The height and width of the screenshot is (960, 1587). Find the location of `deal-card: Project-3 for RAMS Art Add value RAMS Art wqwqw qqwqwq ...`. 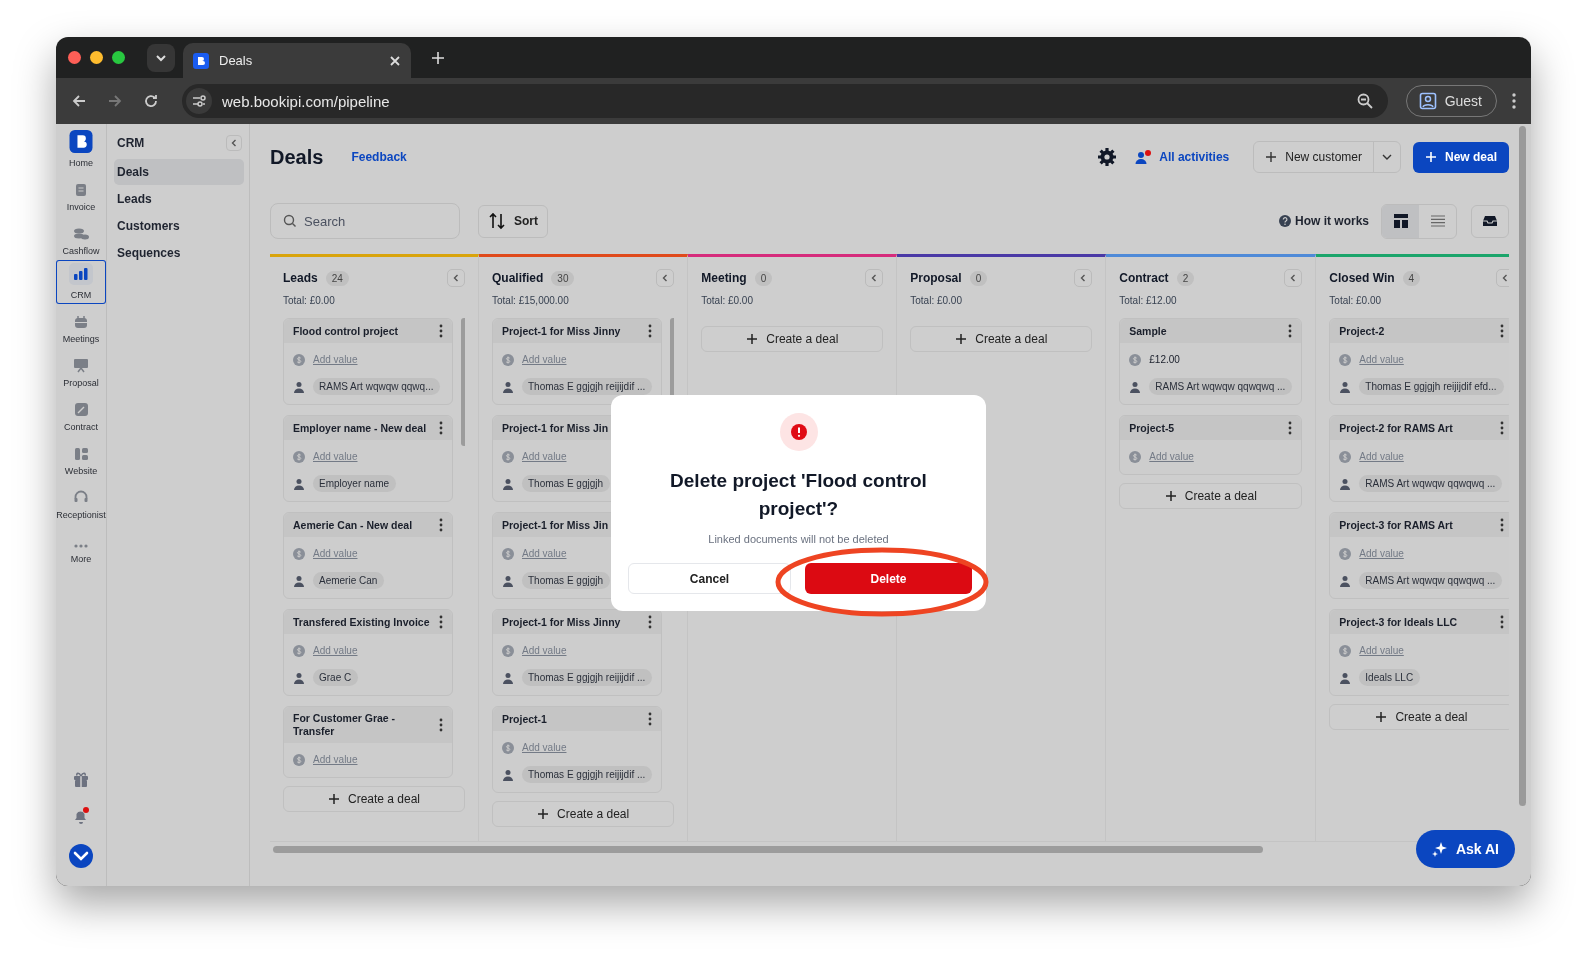

deal-card: Project-3 for RAMS Art Add value RAMS Art wqwqw qqwqwq ... is located at coordinates (1419, 555).